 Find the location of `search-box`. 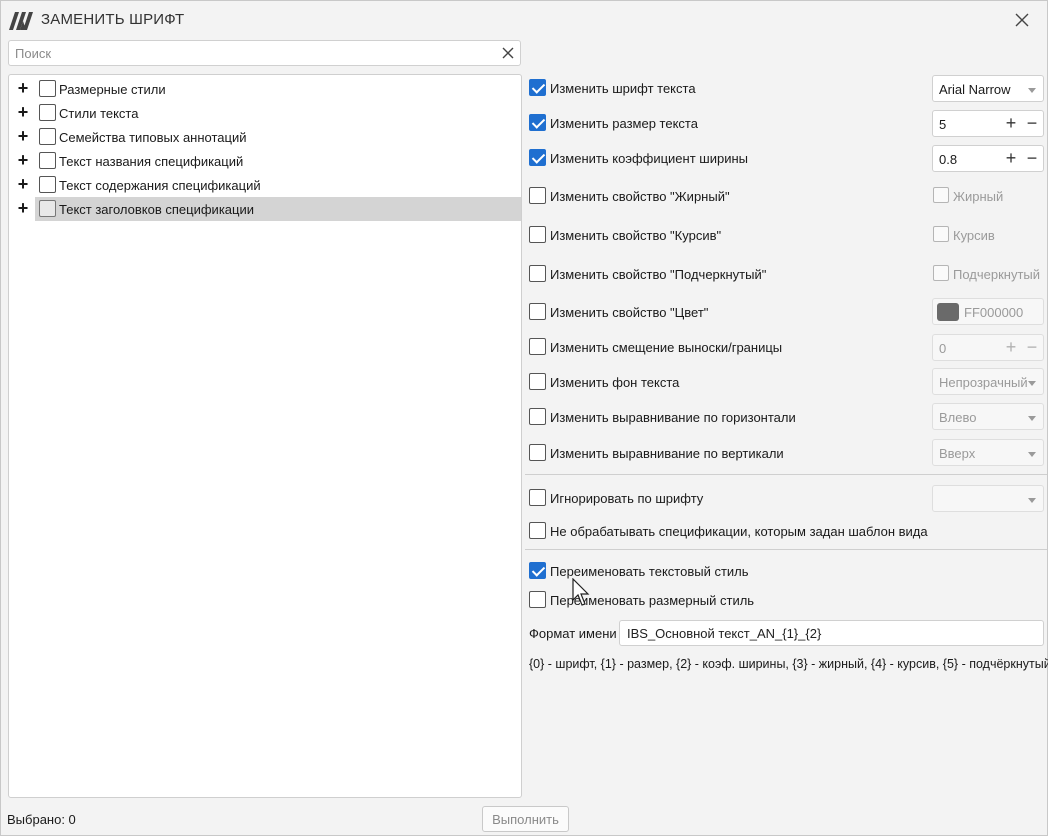

search-box is located at coordinates (264, 53).